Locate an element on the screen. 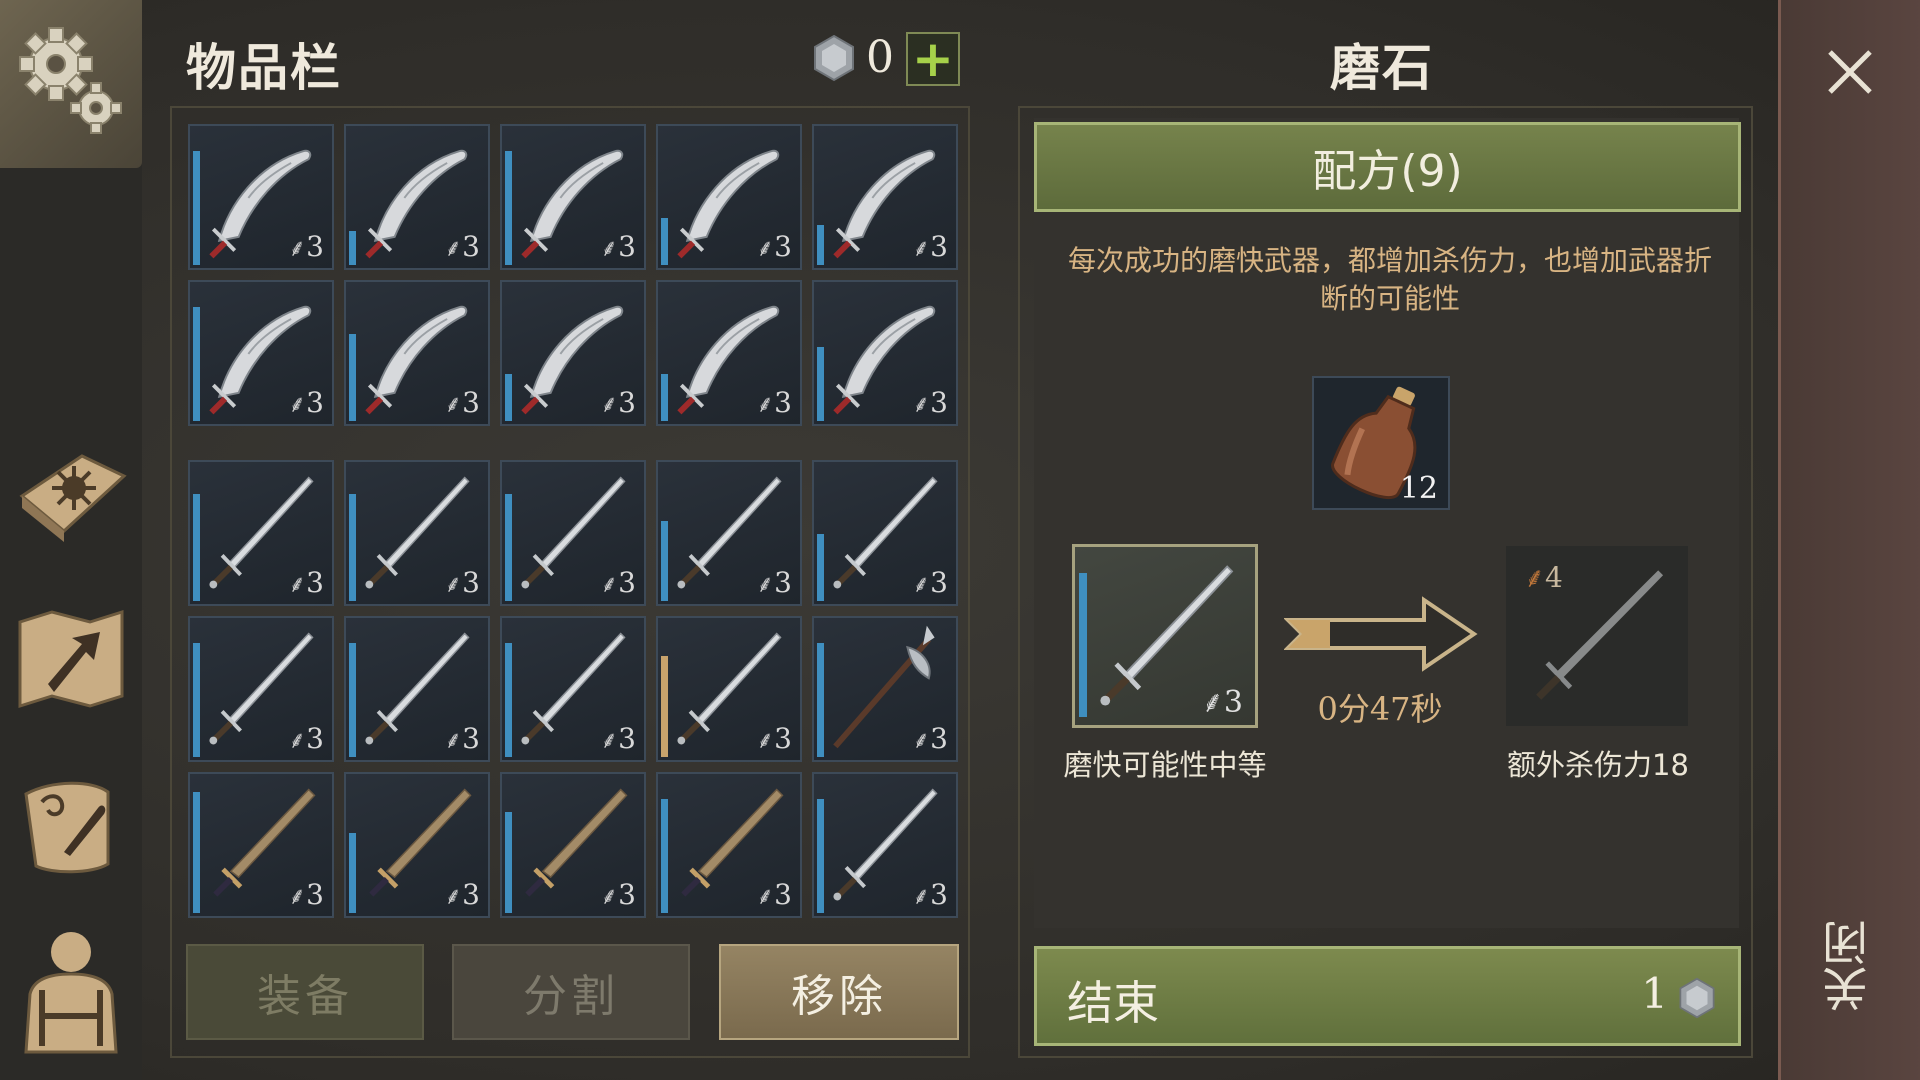 This screenshot has height=1080, width=1920. currency-amount: 0 is located at coordinates (880, 57).